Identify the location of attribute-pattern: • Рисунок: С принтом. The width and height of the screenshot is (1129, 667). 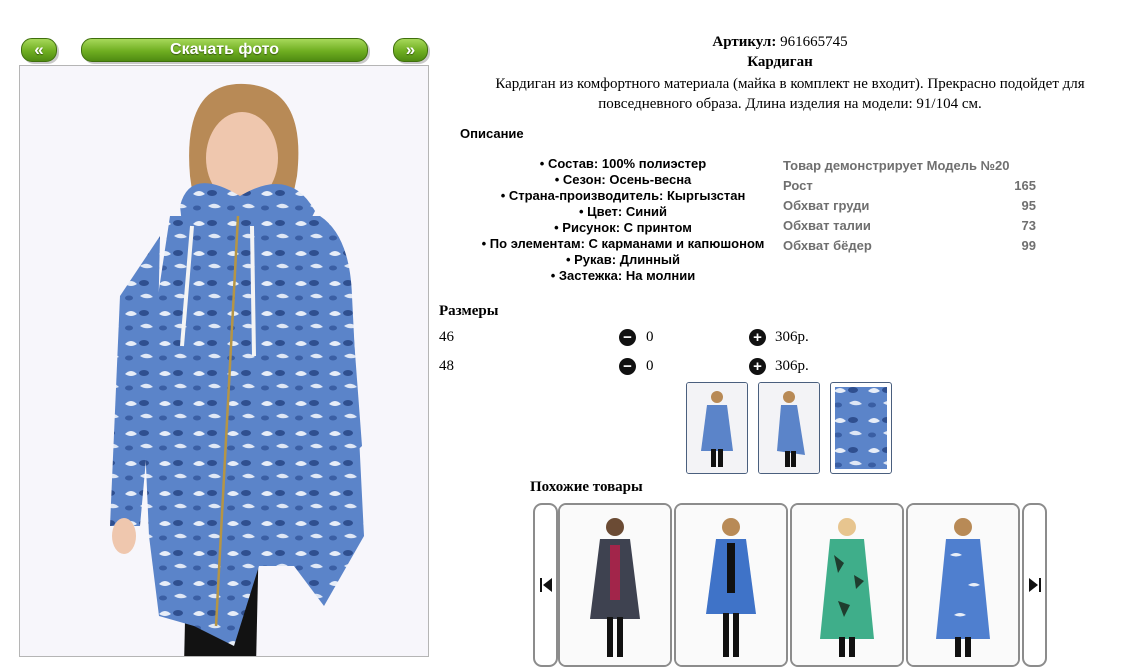
(623, 227).